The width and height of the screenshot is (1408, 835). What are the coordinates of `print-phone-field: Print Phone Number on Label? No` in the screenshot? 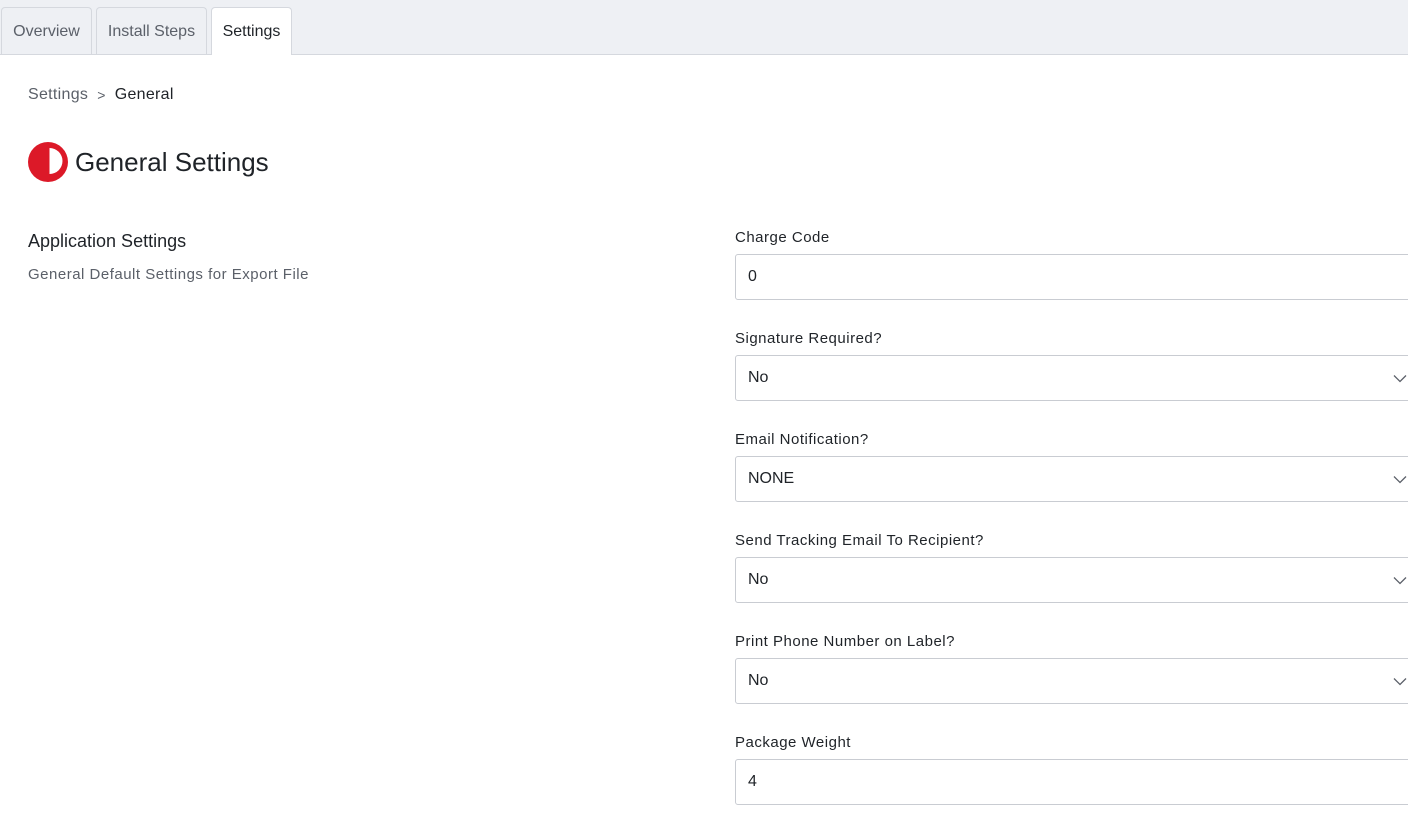 It's located at (1071, 683).